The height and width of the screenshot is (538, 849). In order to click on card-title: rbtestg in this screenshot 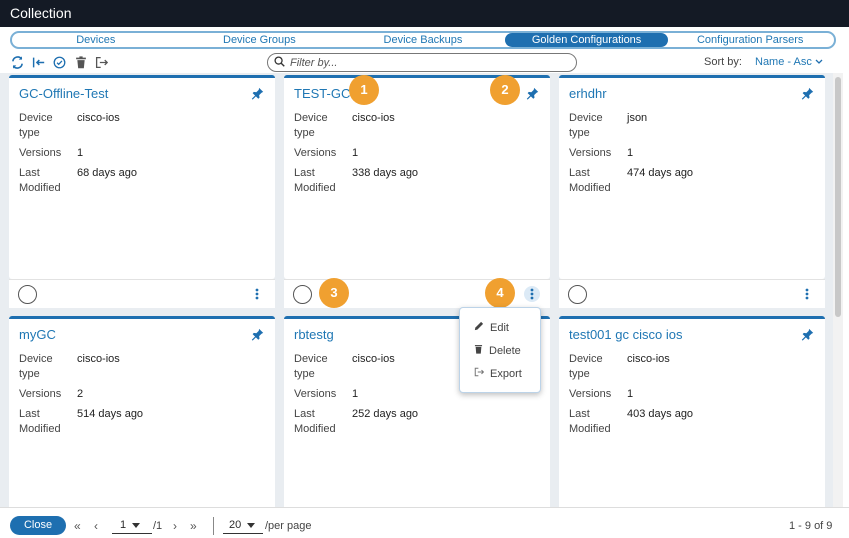, I will do `click(314, 334)`.